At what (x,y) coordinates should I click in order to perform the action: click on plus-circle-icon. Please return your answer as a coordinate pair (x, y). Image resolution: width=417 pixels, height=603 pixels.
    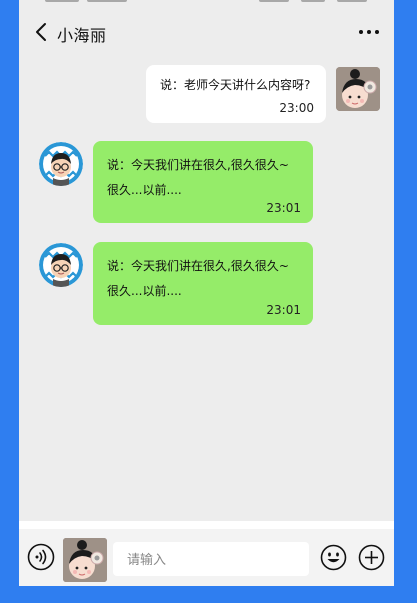
    Looking at the image, I should click on (371, 557).